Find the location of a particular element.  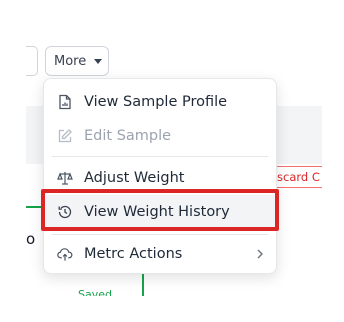

saved-status-text: Saved is located at coordinates (95, 292).